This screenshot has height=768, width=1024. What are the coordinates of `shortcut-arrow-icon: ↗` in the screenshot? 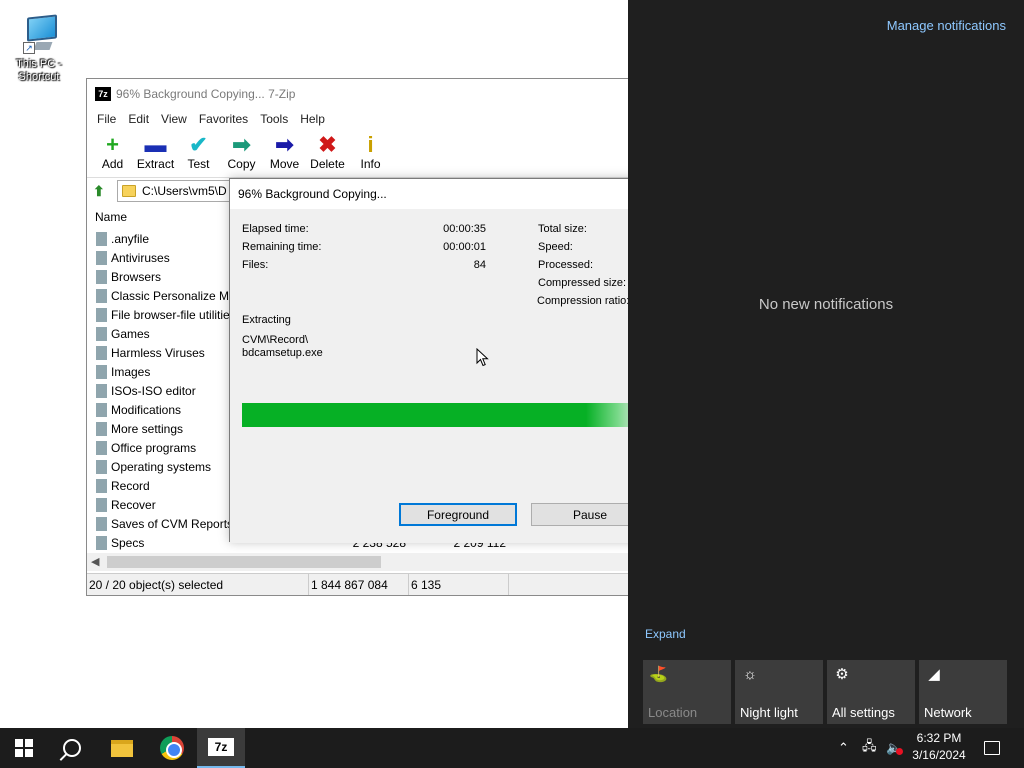 It's located at (29, 48).